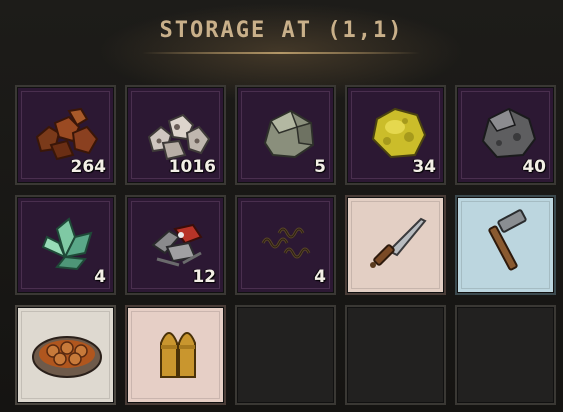  What do you see at coordinates (65, 245) in the screenshot?
I see `inventory-slot-6: 4` at bounding box center [65, 245].